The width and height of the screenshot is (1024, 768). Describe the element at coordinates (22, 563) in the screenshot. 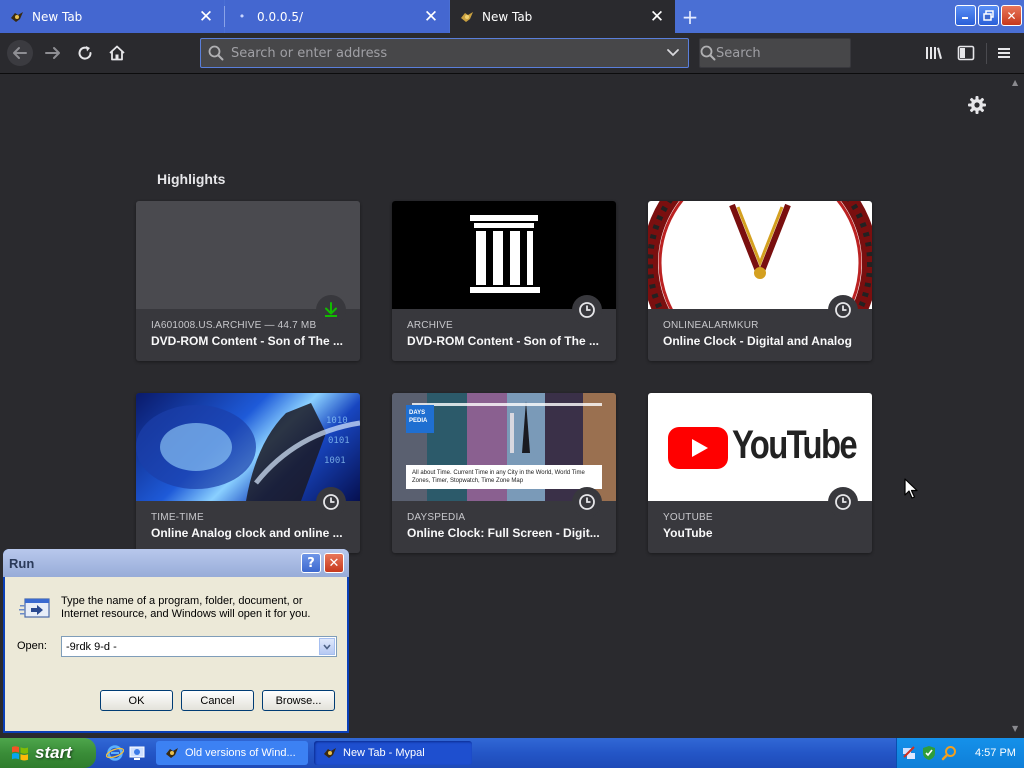

I see `run-title: Run` at that location.